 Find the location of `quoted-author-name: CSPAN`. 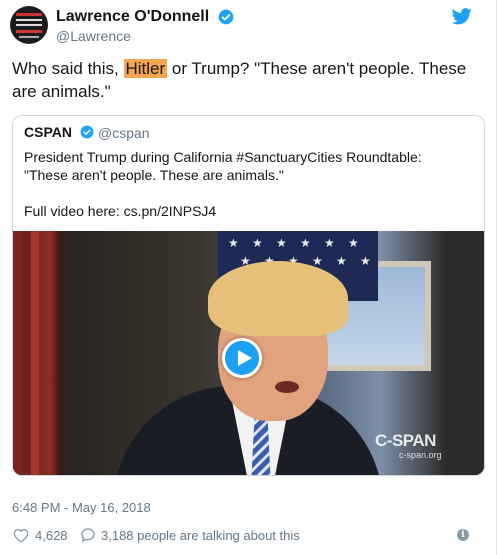

quoted-author-name: CSPAN is located at coordinates (48, 132).